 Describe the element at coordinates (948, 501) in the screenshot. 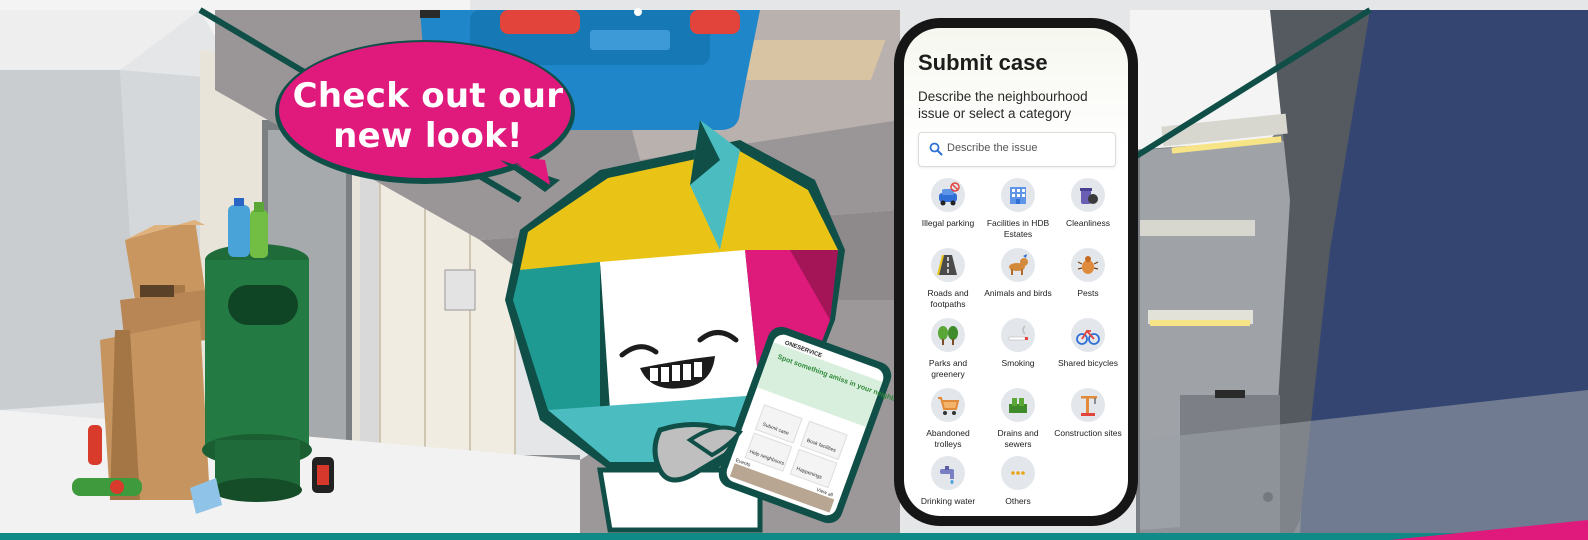

I see `category-label: Drinking water` at that location.